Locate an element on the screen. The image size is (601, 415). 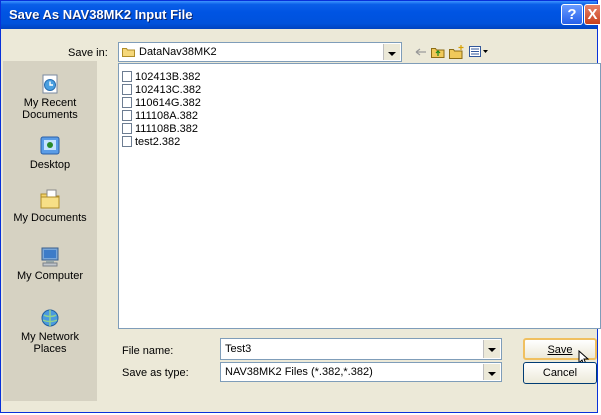
place-my-network-places: My Network Places is located at coordinates (50, 331).